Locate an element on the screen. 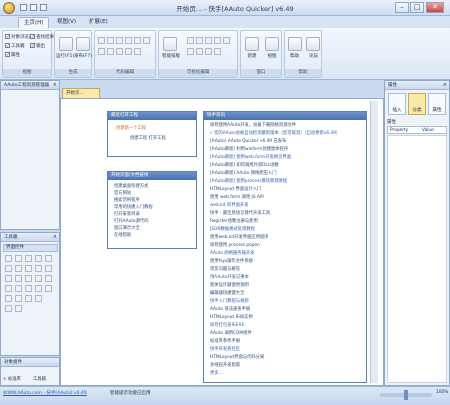 This screenshot has height=405, width=450. news-item: AAuto 调用COM组件 is located at coordinates (231, 333).